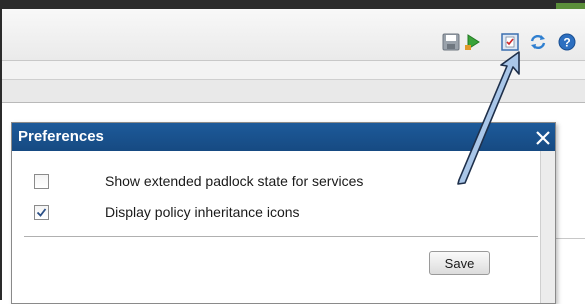  What do you see at coordinates (547, 227) in the screenshot?
I see `dialog-scrollbar` at bounding box center [547, 227].